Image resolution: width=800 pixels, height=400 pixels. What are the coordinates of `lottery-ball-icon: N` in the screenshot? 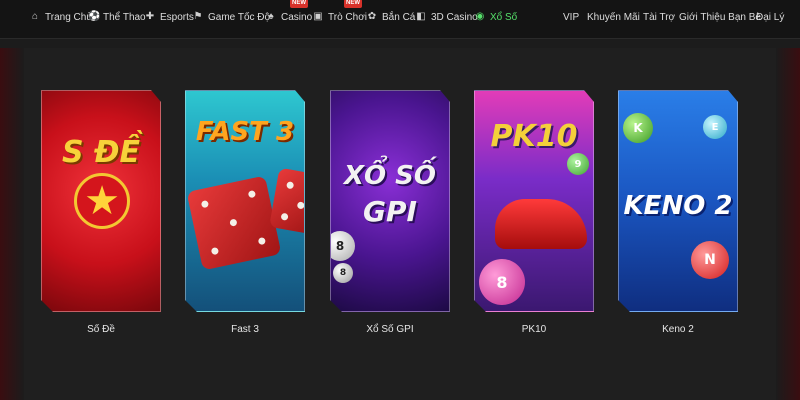 It's located at (710, 260).